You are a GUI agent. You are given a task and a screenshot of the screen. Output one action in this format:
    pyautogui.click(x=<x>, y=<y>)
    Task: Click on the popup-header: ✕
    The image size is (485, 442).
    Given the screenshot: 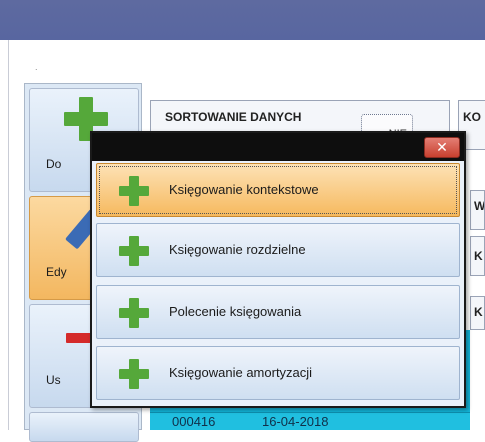 What is the action you would take?
    pyautogui.click(x=278, y=147)
    